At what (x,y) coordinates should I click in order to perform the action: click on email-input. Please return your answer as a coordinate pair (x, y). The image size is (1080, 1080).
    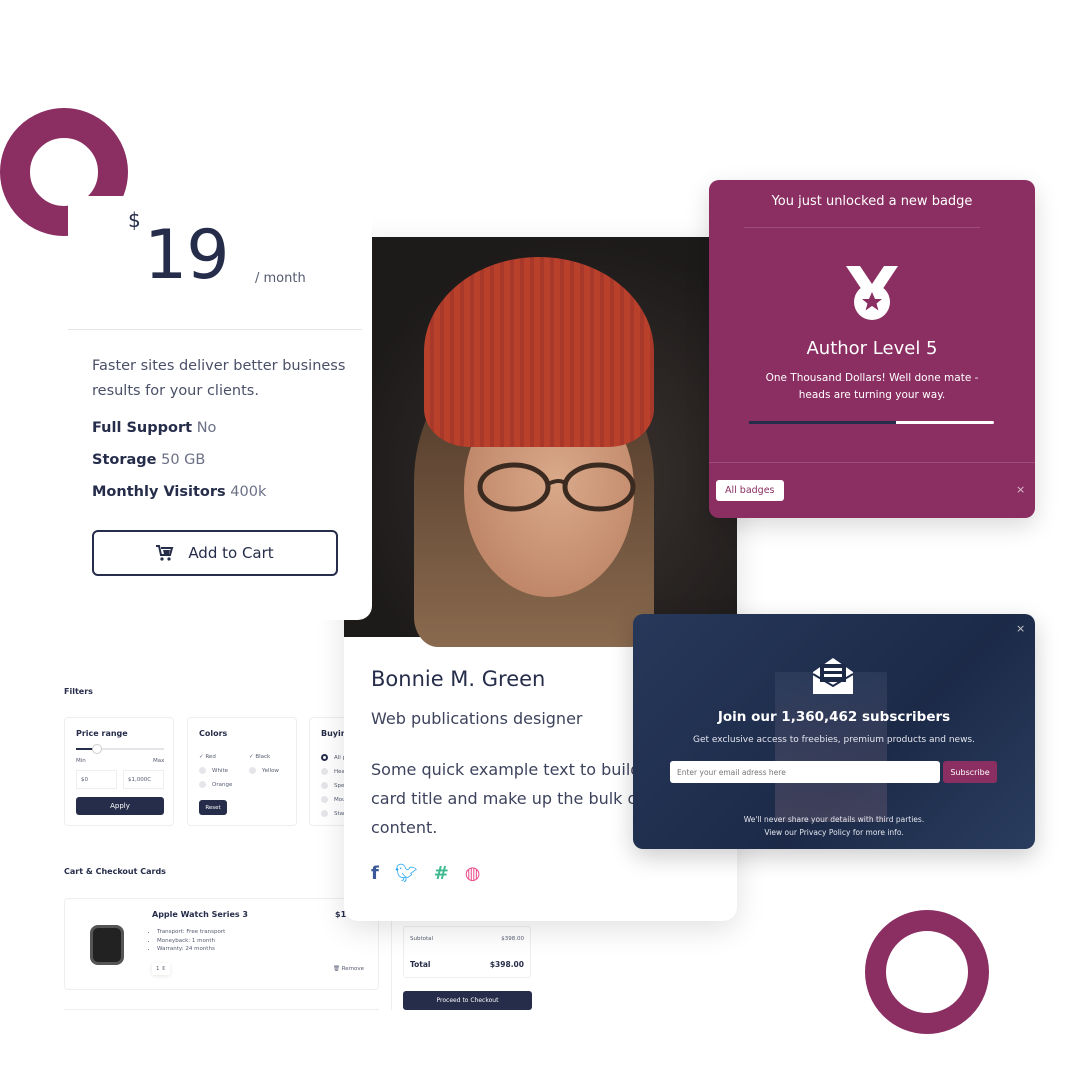
    Looking at the image, I should click on (805, 772).